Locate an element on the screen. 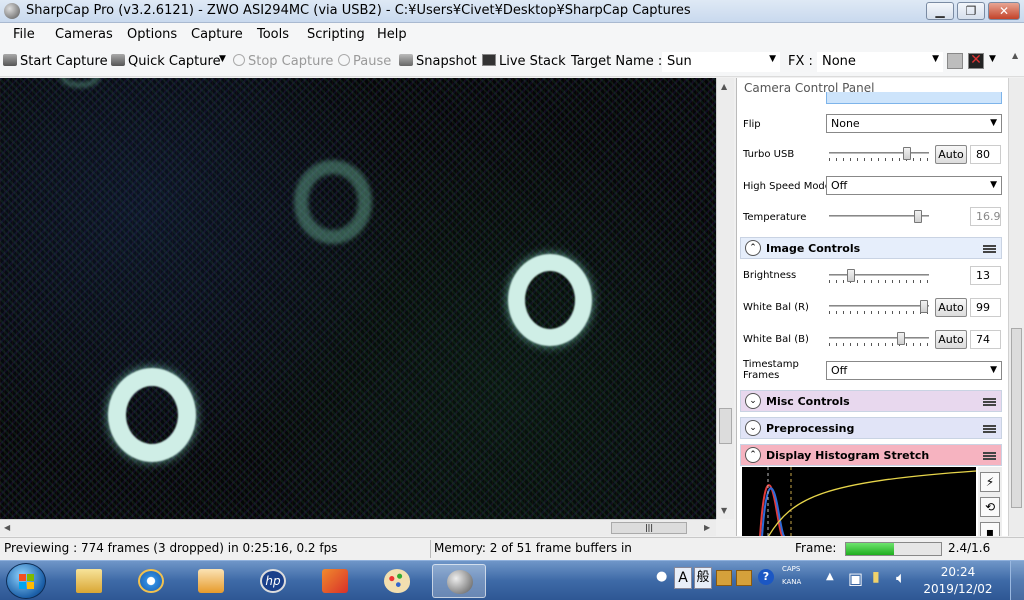 This screenshot has width=1024, height=600. turbo-usb-auto-button: Auto is located at coordinates (951, 154).